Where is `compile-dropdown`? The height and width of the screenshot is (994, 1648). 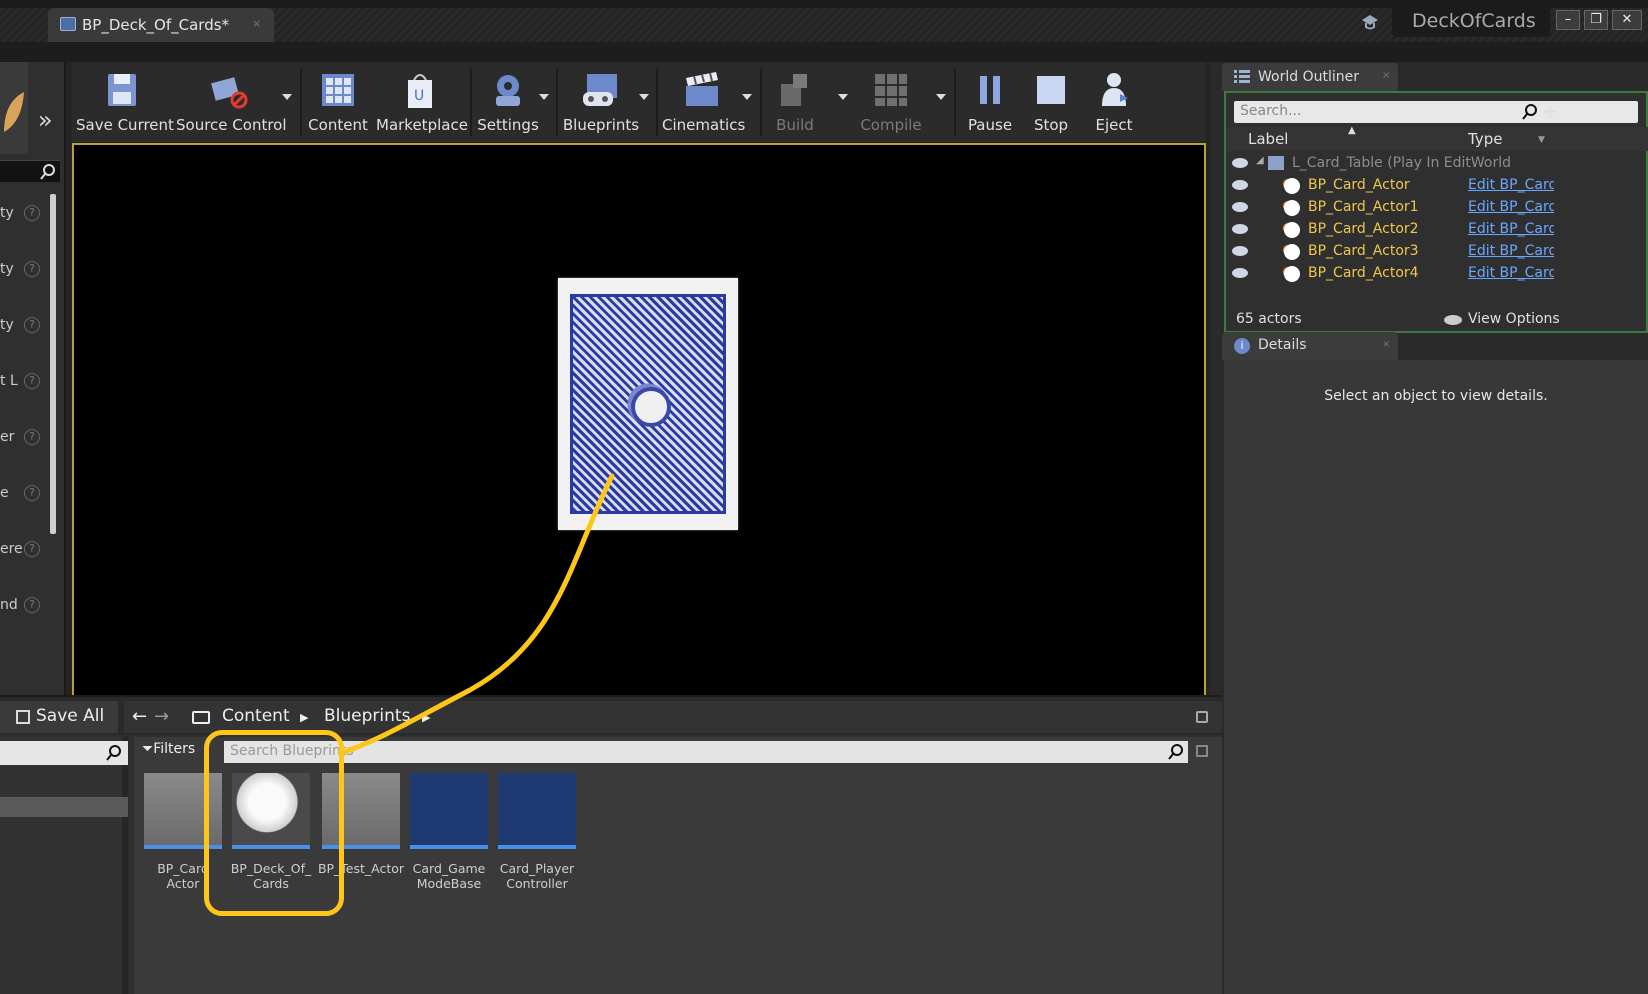
compile-dropdown is located at coordinates (941, 97).